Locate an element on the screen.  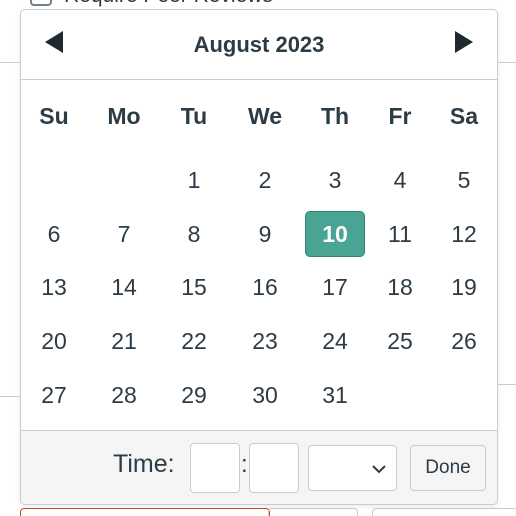
day-of-week-header: Th is located at coordinates (335, 115).